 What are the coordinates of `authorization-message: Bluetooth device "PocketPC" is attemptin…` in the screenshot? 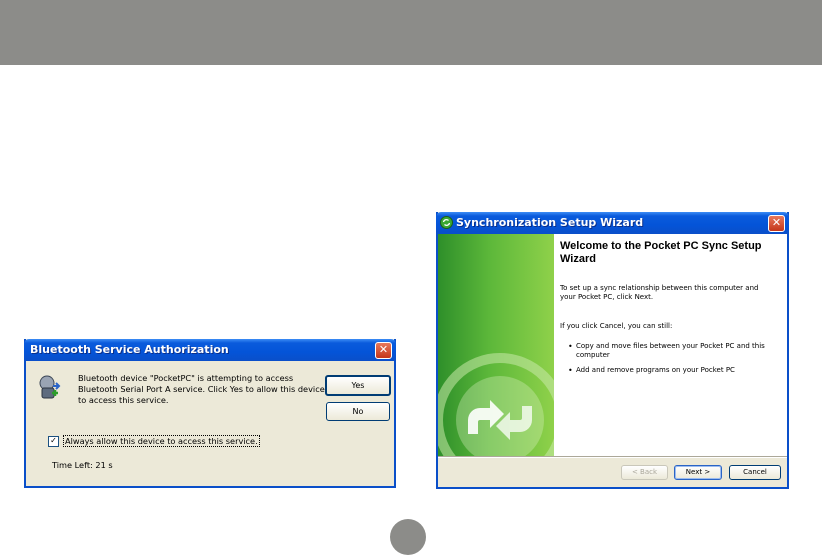 It's located at (201, 389).